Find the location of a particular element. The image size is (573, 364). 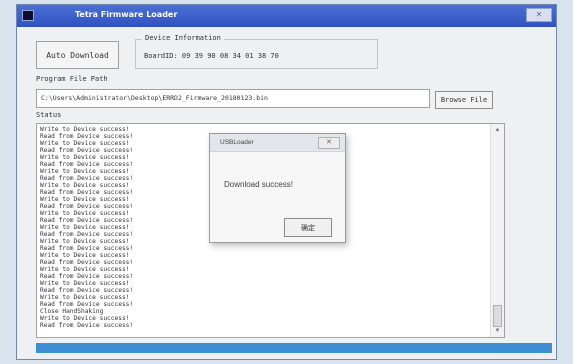

download-success-dialog: USBLoader ✕ Download success! 确定 is located at coordinates (277, 188).